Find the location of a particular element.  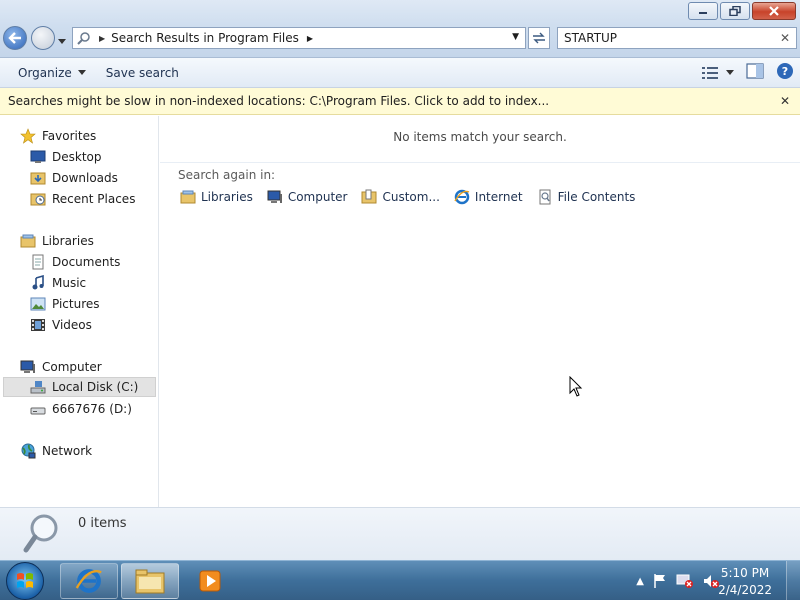

videos-icon is located at coordinates (38, 325).